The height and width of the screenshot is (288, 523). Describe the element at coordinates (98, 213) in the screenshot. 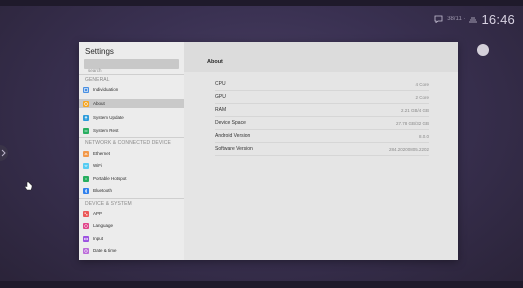

I see `sidebar-item-label: APP` at that location.